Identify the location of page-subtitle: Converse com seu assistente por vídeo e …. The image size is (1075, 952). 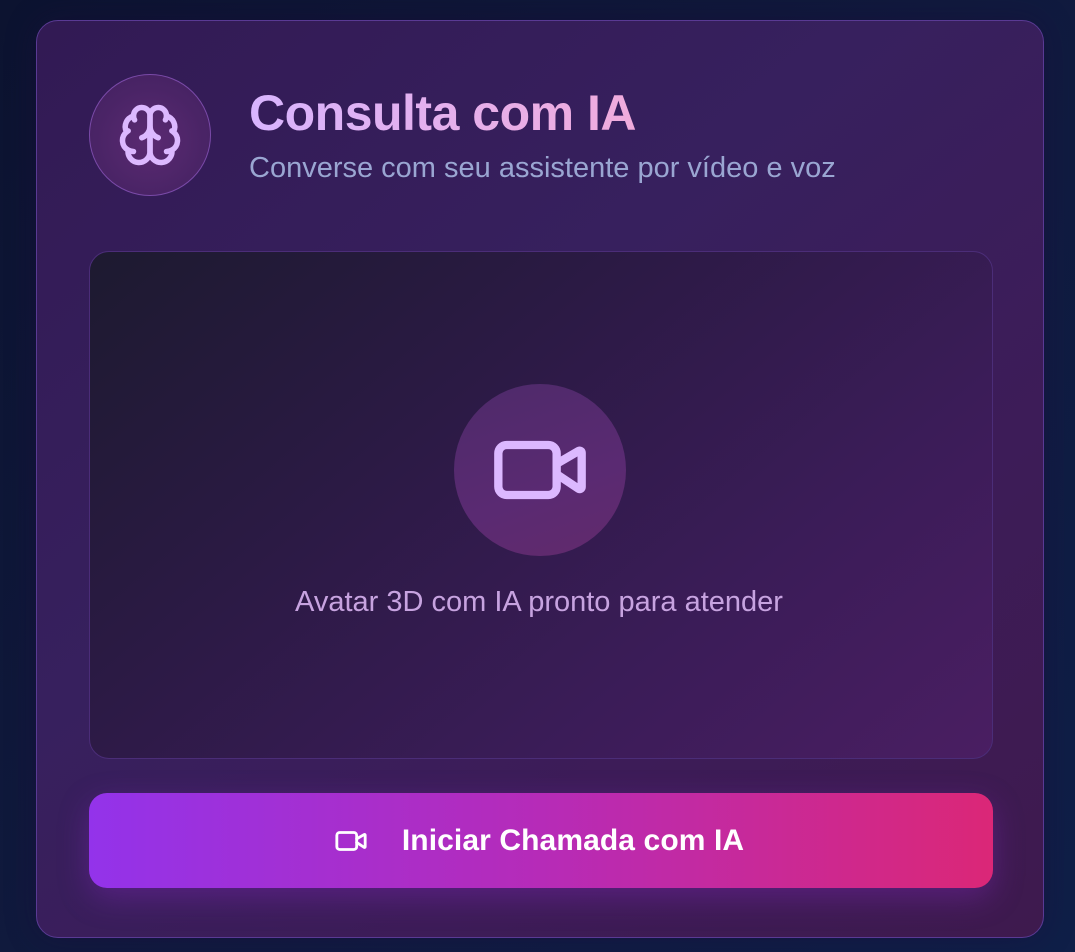
(542, 168).